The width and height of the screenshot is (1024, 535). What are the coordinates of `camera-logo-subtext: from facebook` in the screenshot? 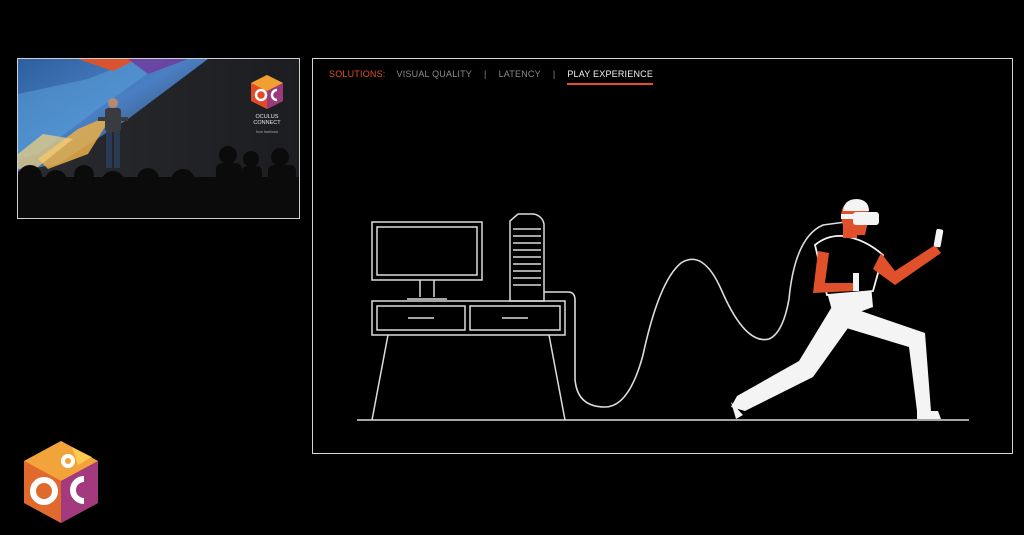 It's located at (267, 132).